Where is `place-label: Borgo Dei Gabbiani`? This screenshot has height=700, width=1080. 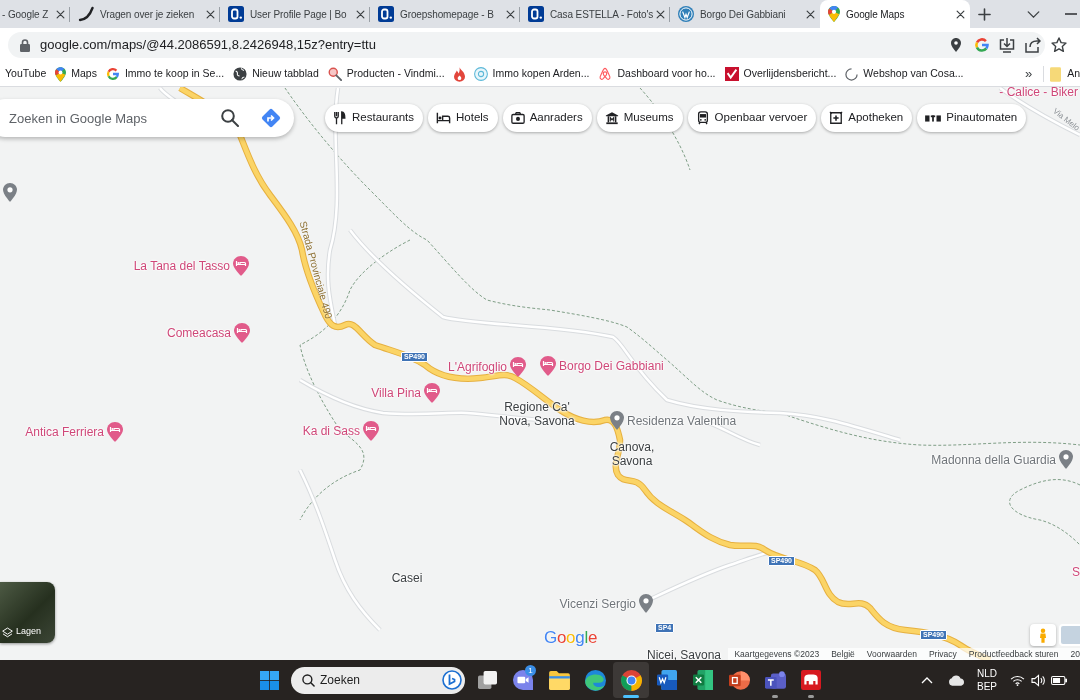
place-label: Borgo Dei Gabbiani is located at coordinates (611, 366).